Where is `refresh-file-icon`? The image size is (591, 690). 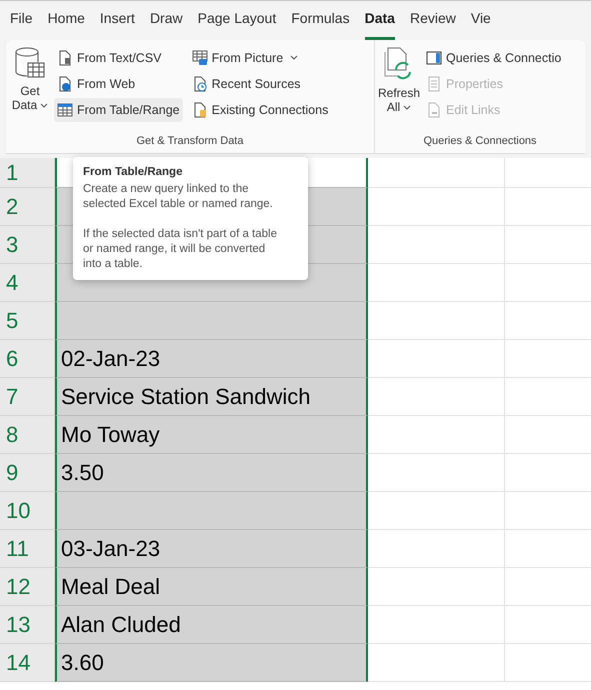
refresh-file-icon is located at coordinates (399, 64).